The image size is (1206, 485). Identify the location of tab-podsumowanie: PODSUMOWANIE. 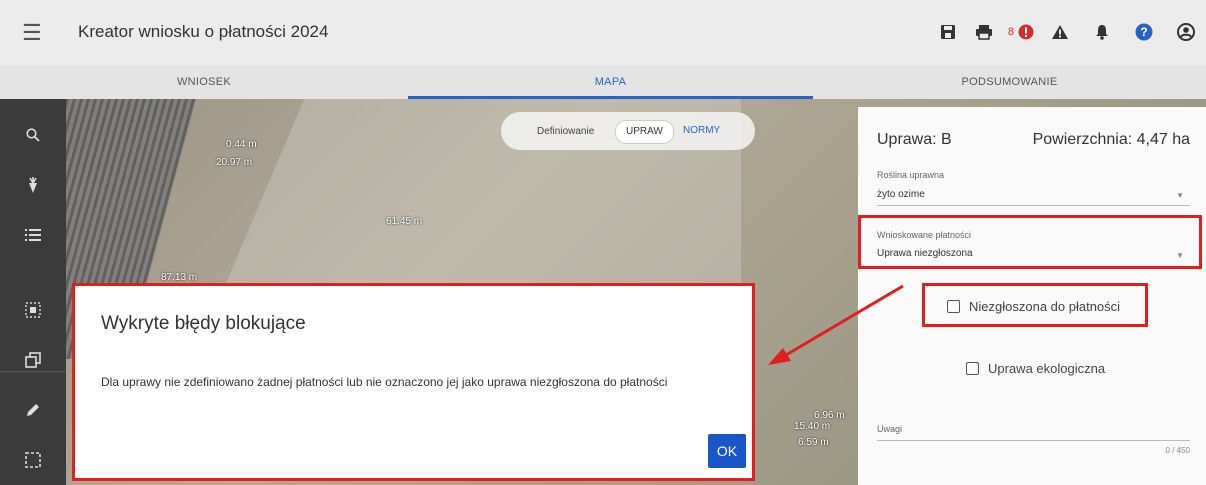
(1009, 82).